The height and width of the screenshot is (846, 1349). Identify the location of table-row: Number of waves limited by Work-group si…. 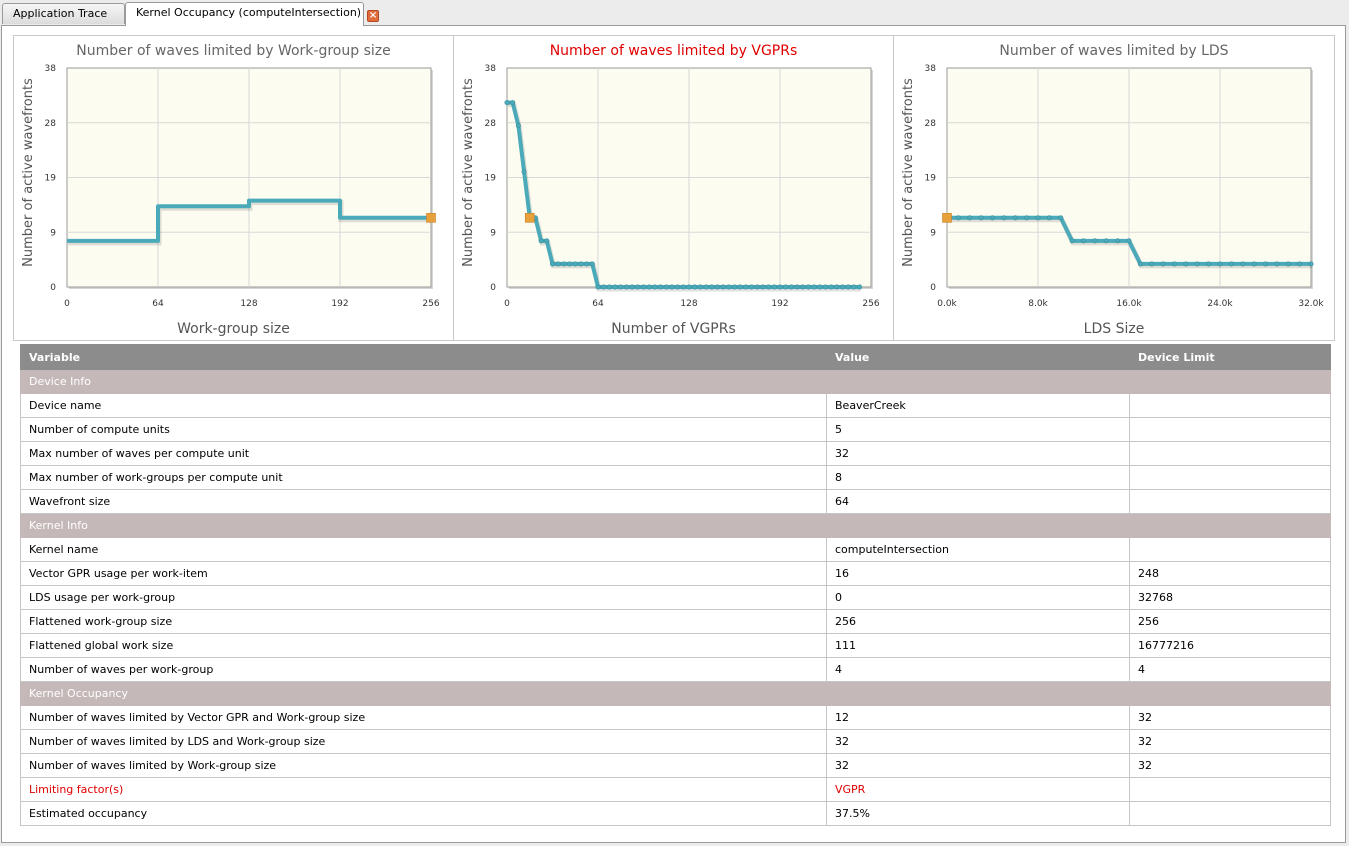
(675, 765).